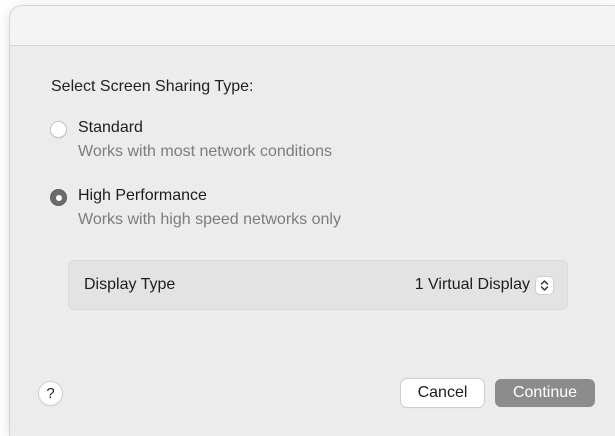 The width and height of the screenshot is (615, 436). I want to click on radio-high-performance, so click(58, 197).